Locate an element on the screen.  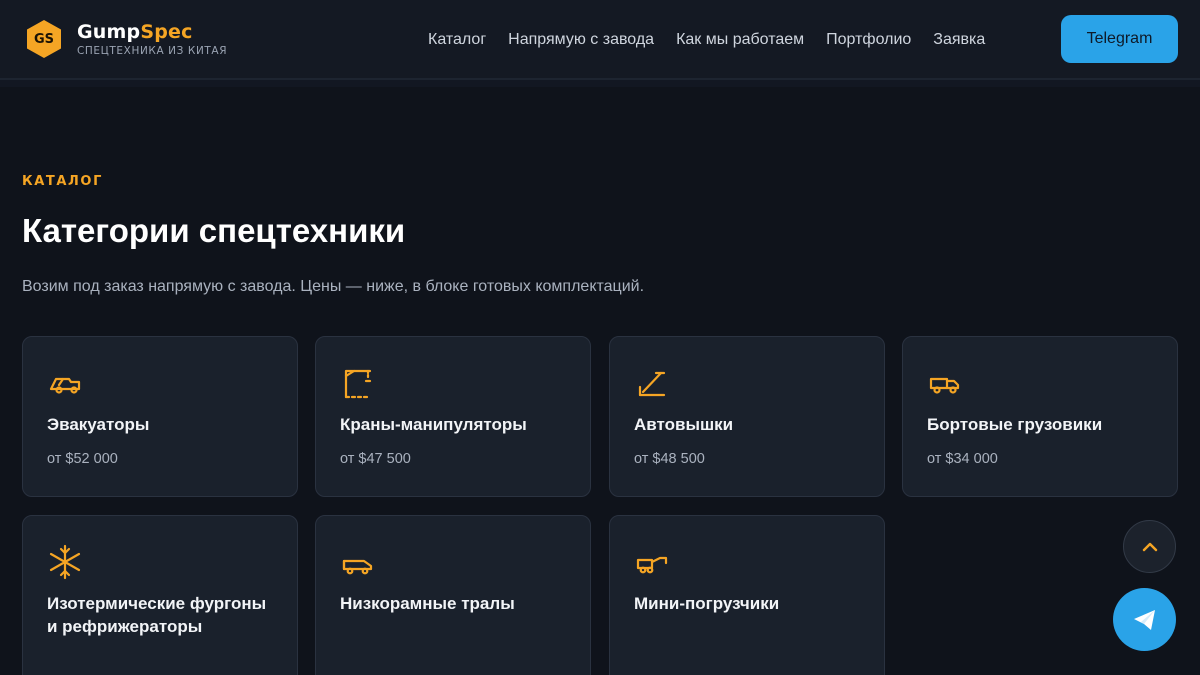
category-title: Автовышки is located at coordinates (684, 424).